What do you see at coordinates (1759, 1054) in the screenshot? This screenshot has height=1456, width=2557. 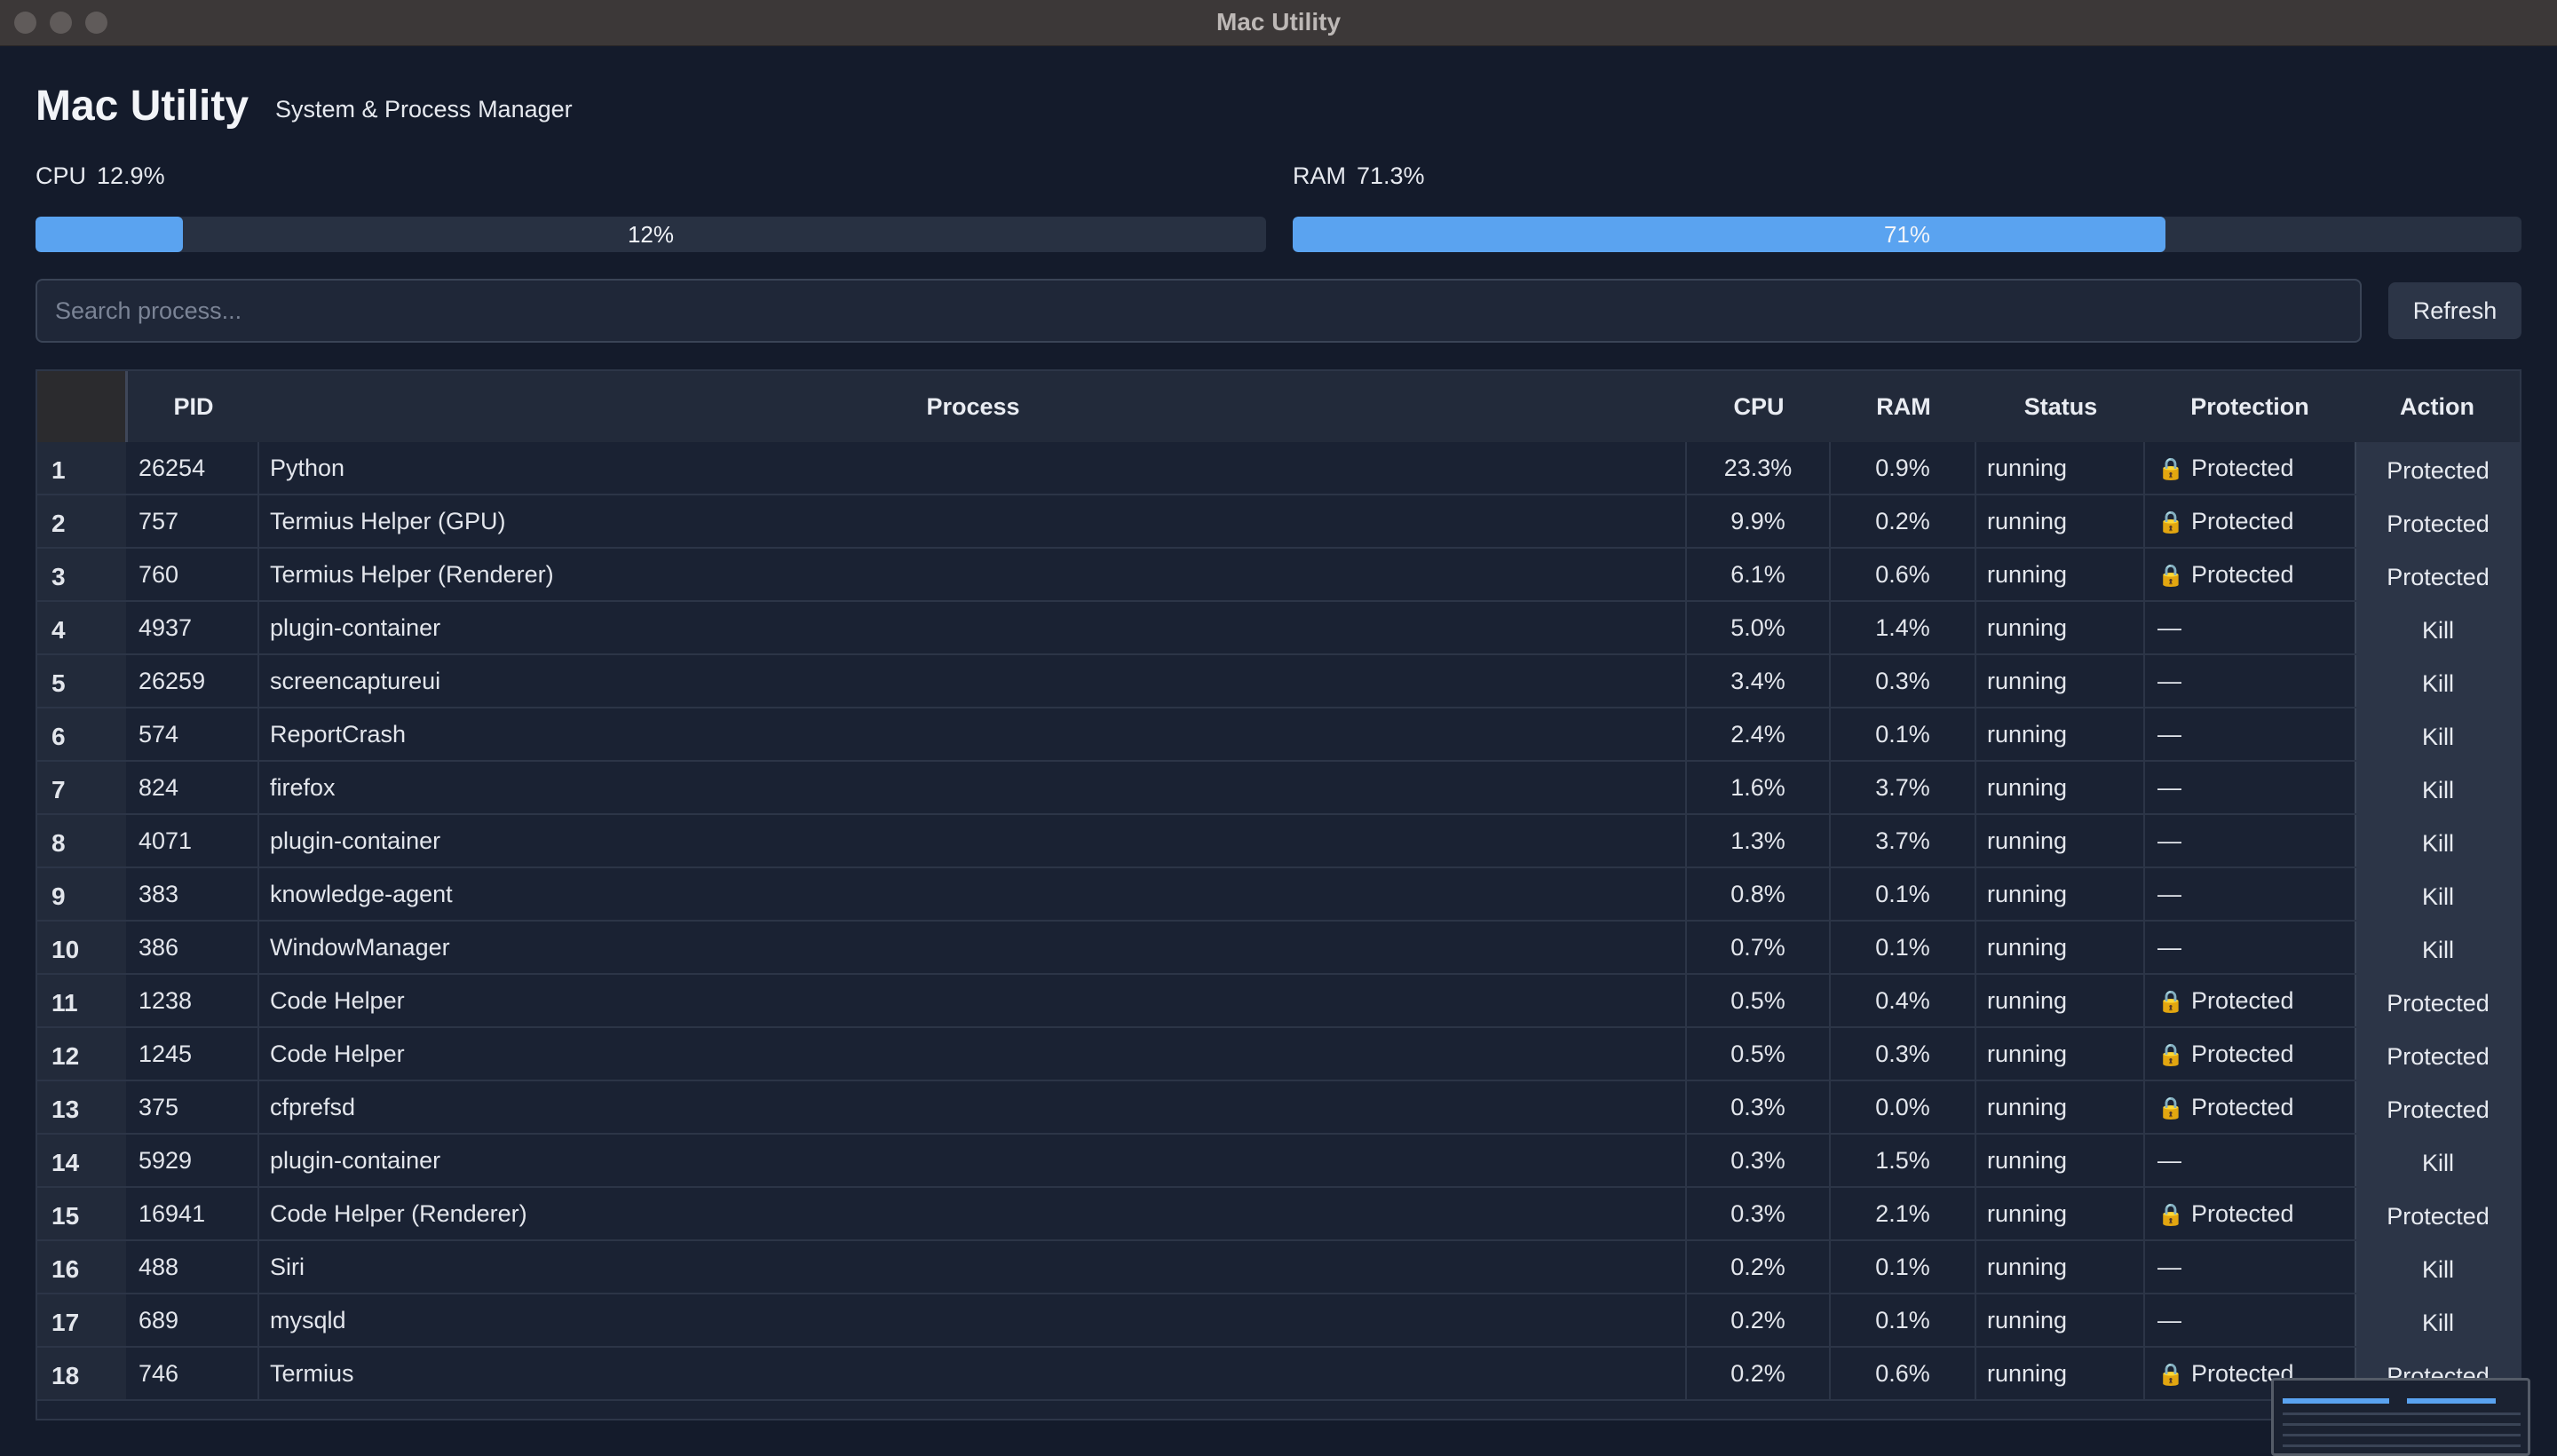 I see `cpu-cell: 0.5%` at bounding box center [1759, 1054].